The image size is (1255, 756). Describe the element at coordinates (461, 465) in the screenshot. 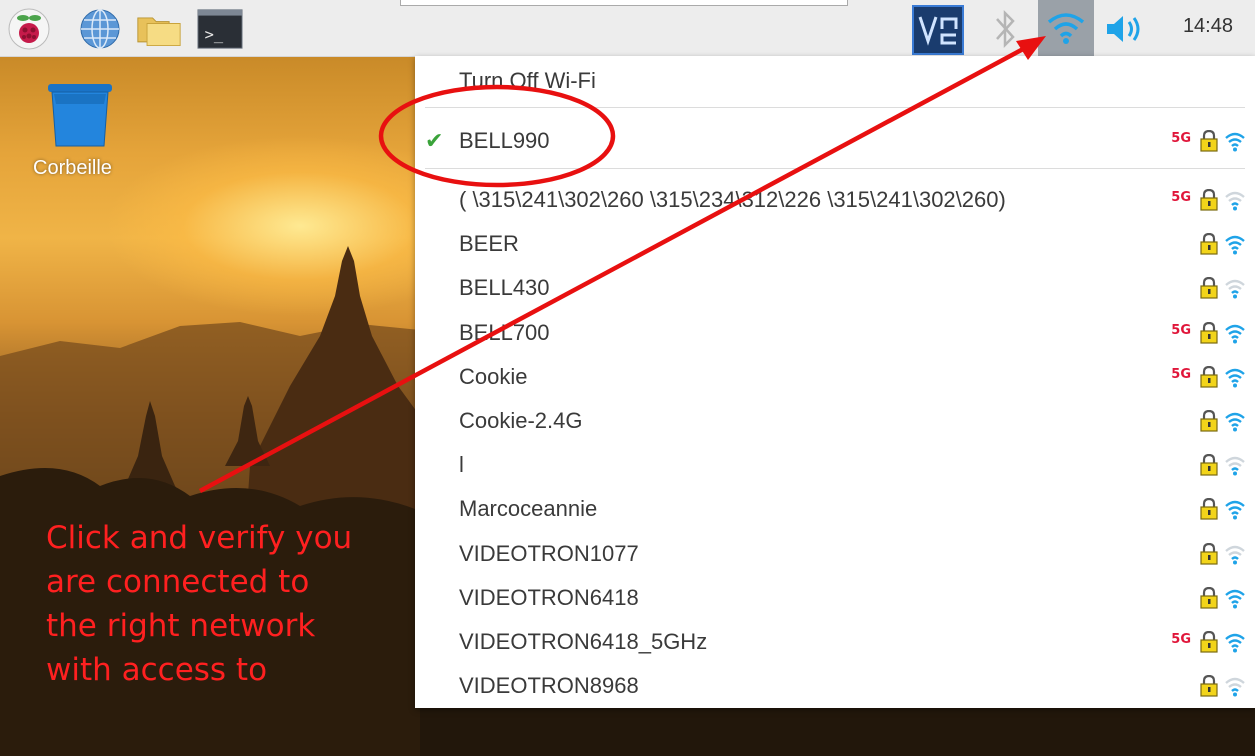

I see `network-name: l` at that location.